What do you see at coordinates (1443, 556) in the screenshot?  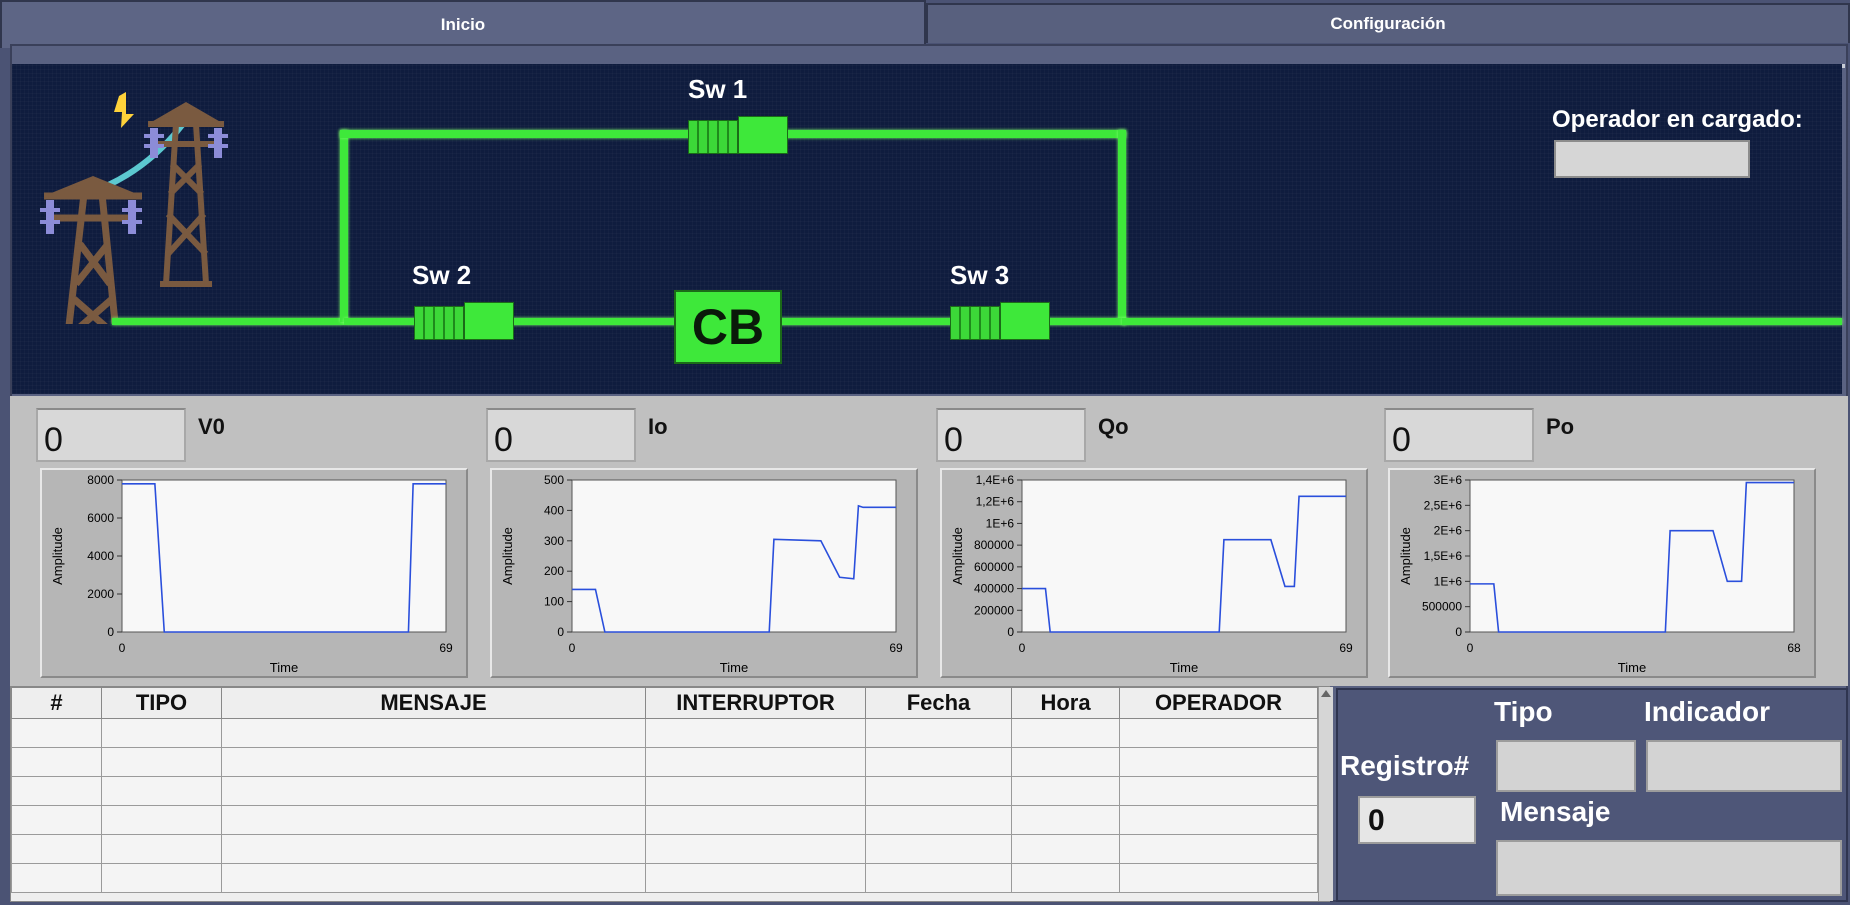 I see `y-tick-label: 1,5E+6` at bounding box center [1443, 556].